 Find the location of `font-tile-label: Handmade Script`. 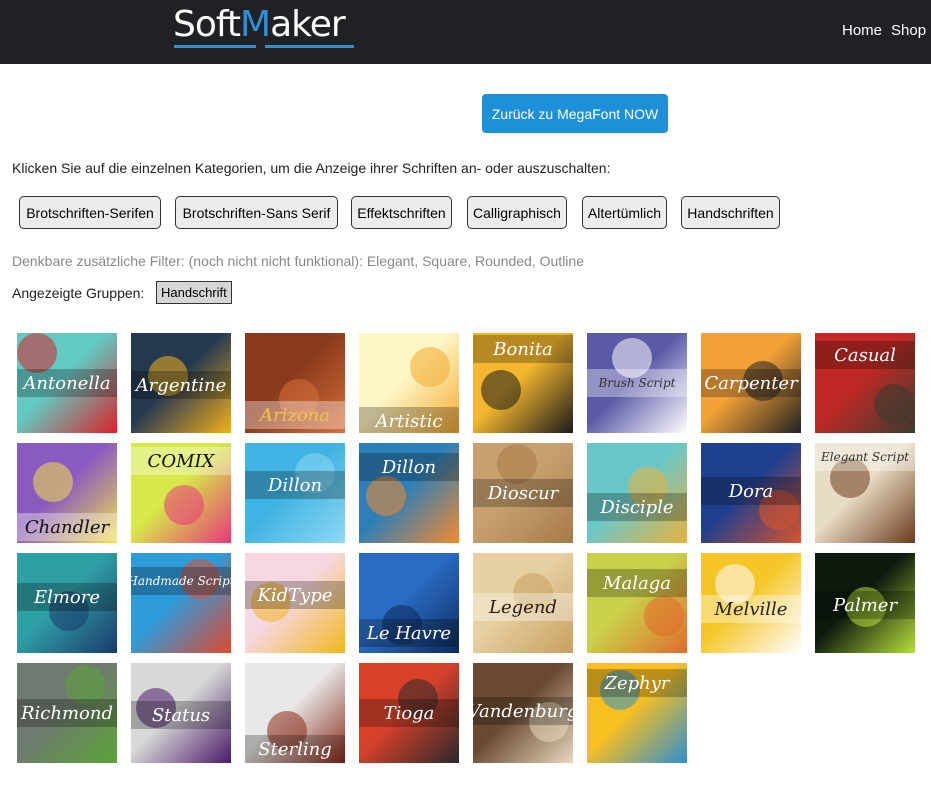

font-tile-label: Handmade Script is located at coordinates (181, 581).